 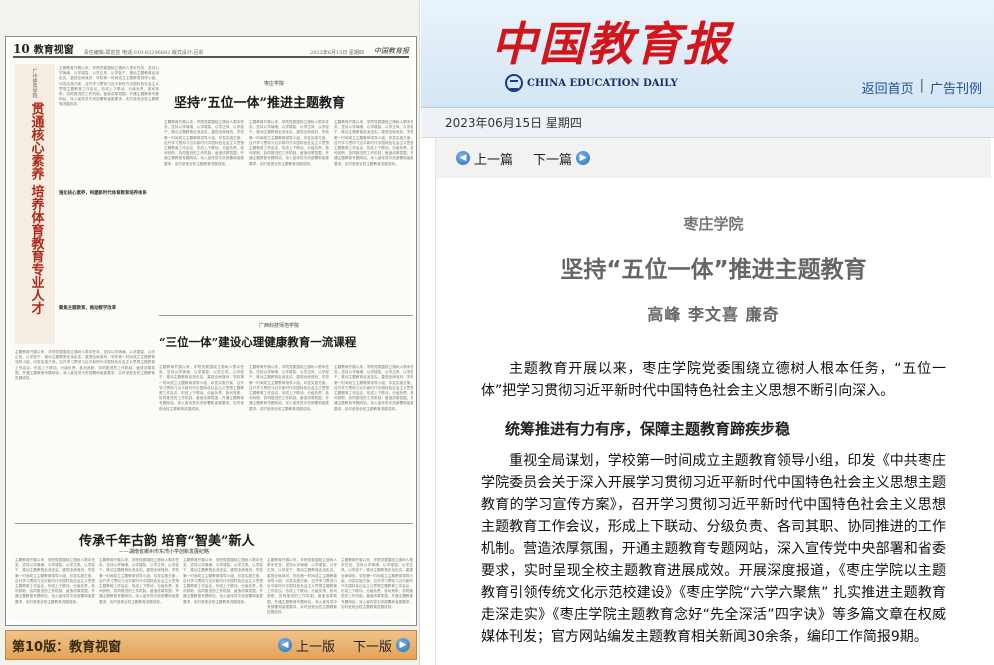 I want to click on prev-edition-label: 上一版, so click(x=315, y=647).